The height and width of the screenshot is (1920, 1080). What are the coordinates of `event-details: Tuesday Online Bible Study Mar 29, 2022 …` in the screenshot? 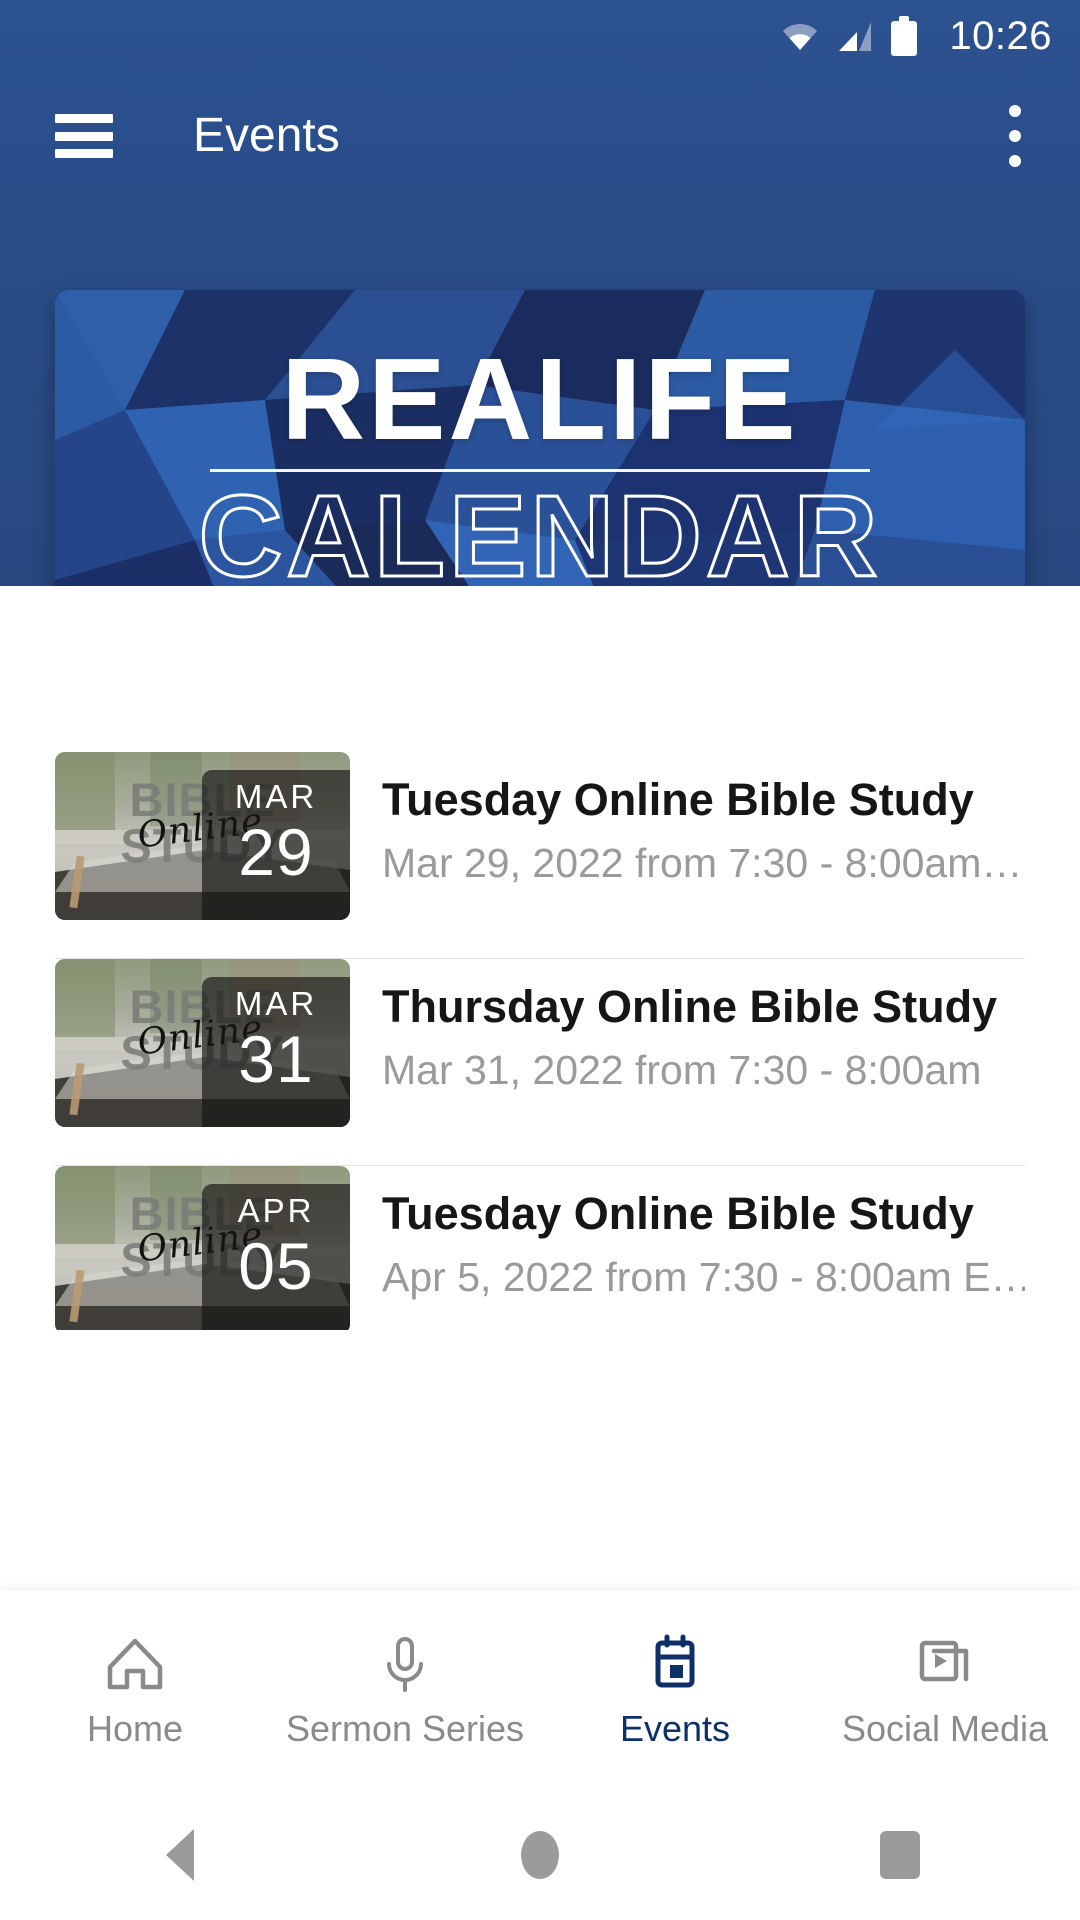 It's located at (703, 819).